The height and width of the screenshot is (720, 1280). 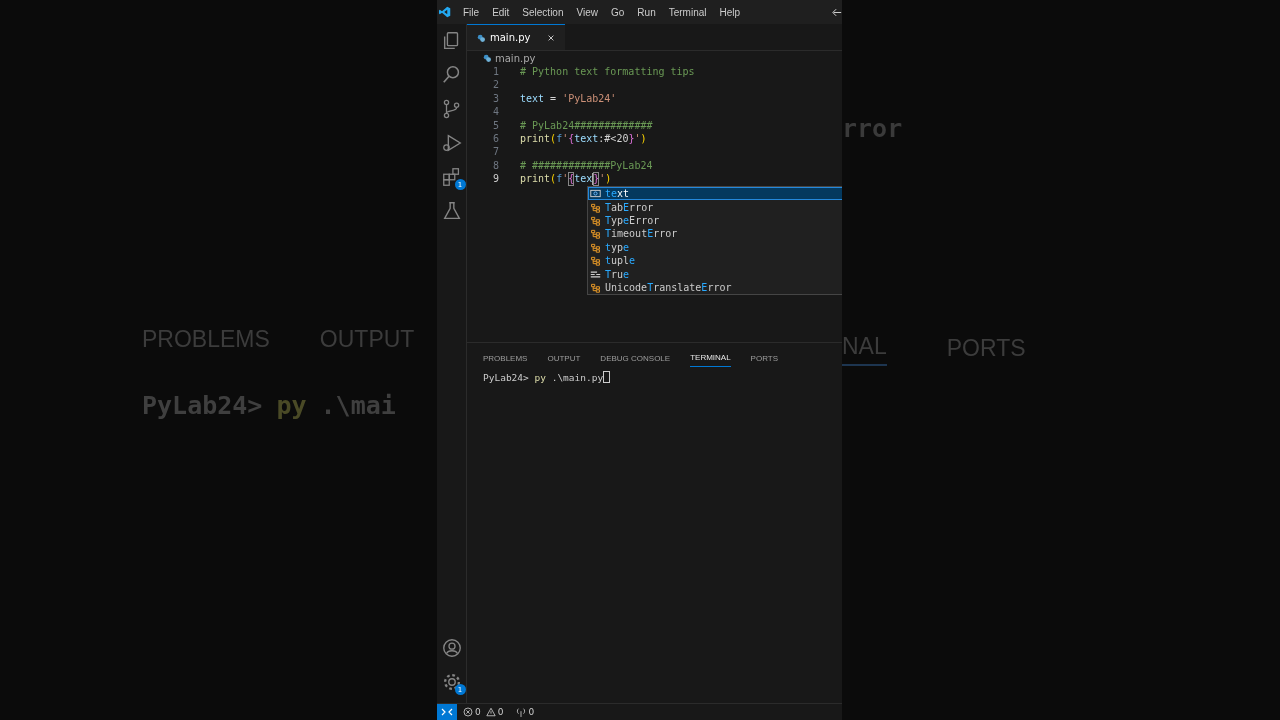 I want to click on account-icon, so click(x=451, y=648).